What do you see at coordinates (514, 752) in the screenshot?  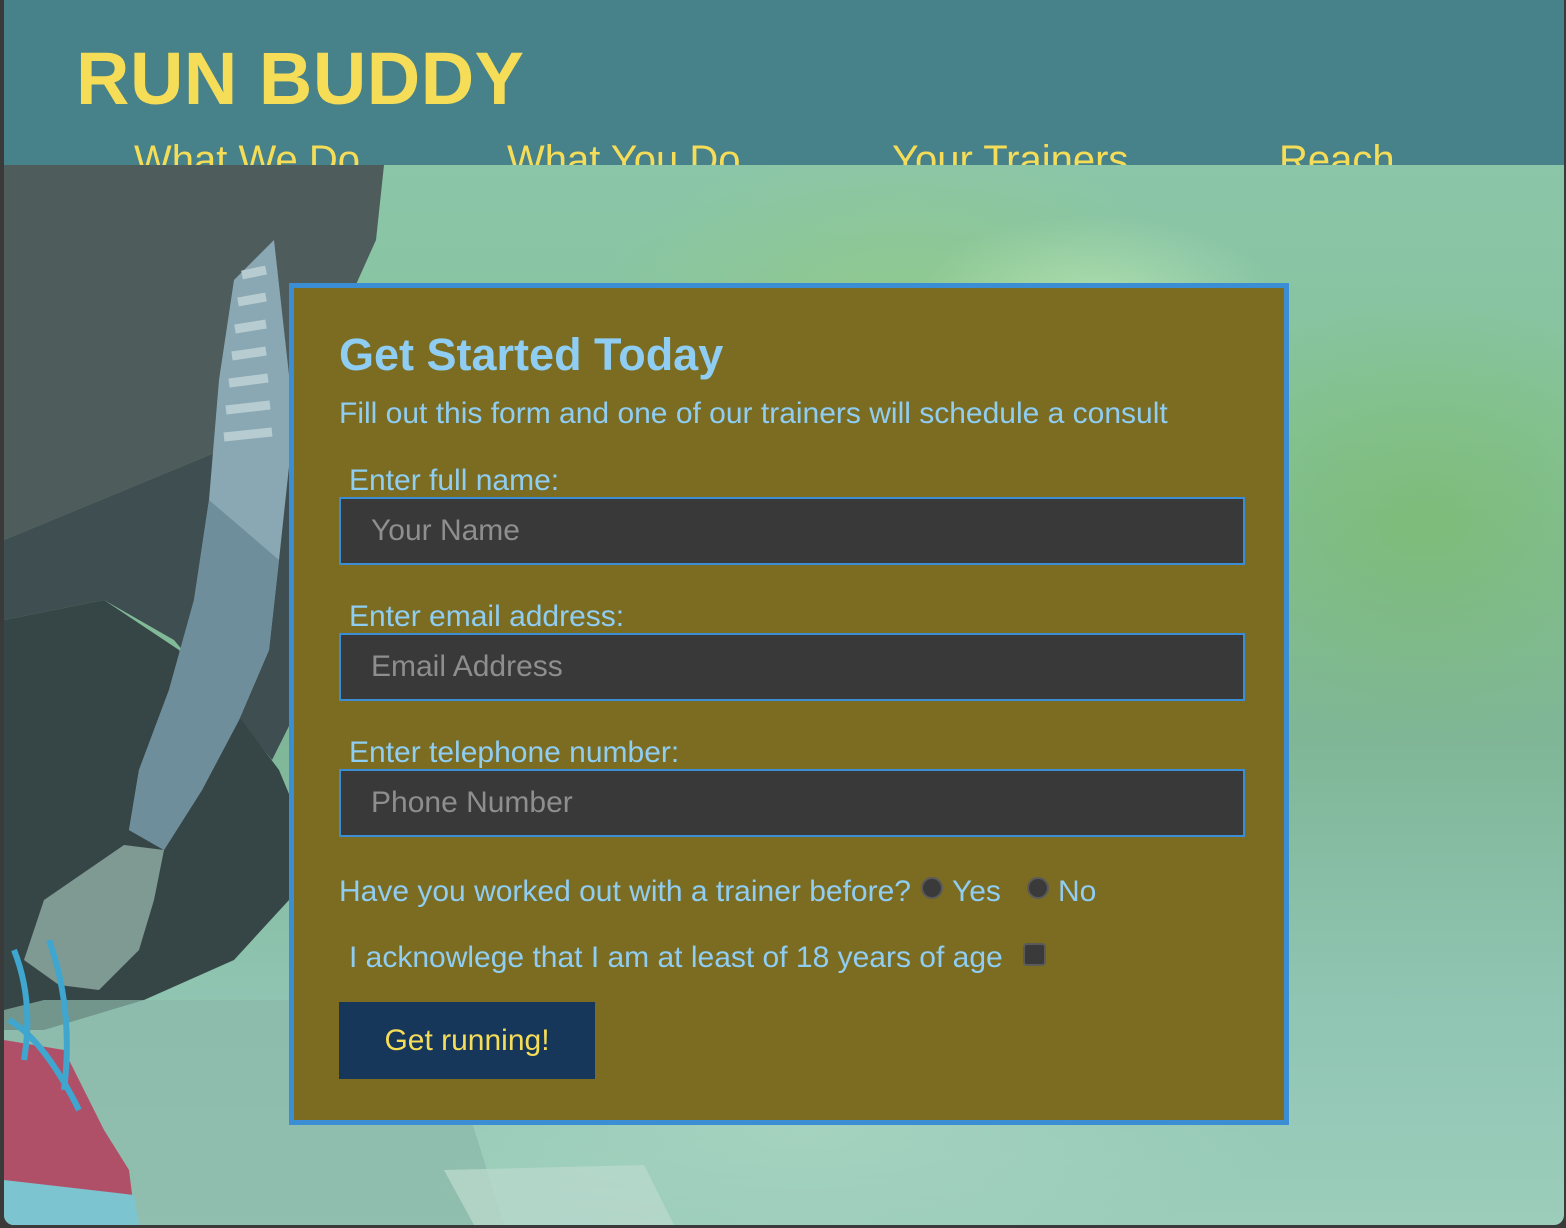 I see `phone-label: Enter telephone number:` at bounding box center [514, 752].